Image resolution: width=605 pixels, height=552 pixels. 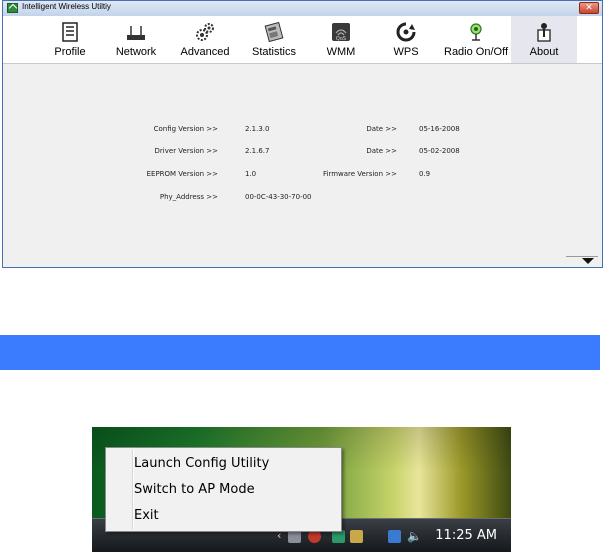 I want to click on radio-icon, so click(x=476, y=32).